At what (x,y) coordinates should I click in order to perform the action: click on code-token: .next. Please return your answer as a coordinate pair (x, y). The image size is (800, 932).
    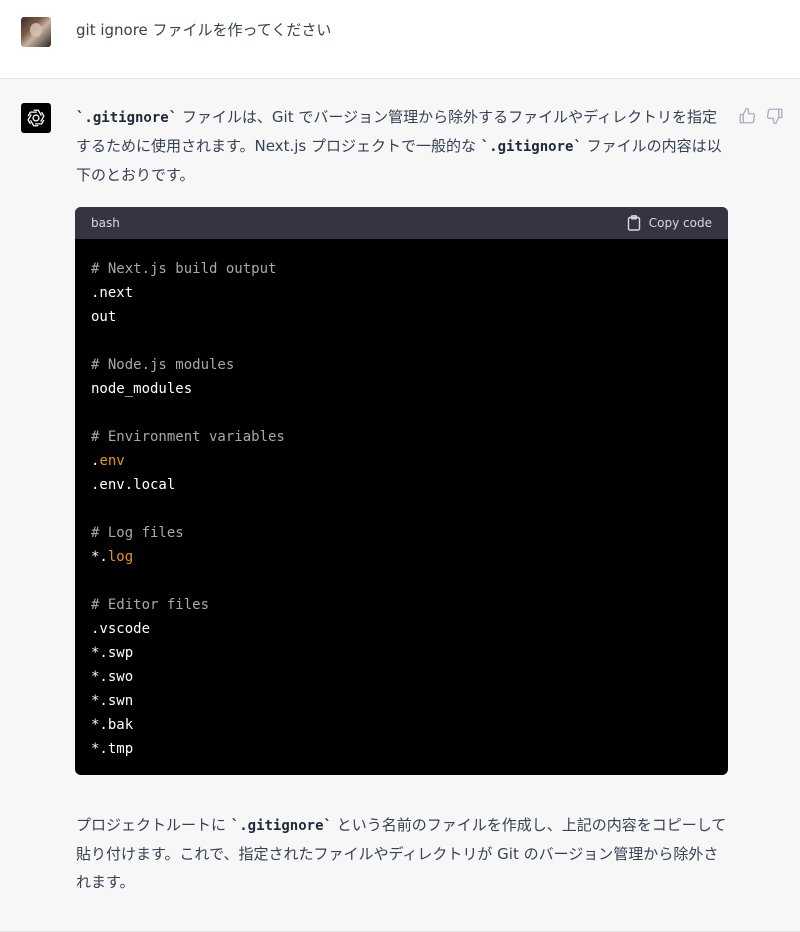
    Looking at the image, I should click on (112, 293).